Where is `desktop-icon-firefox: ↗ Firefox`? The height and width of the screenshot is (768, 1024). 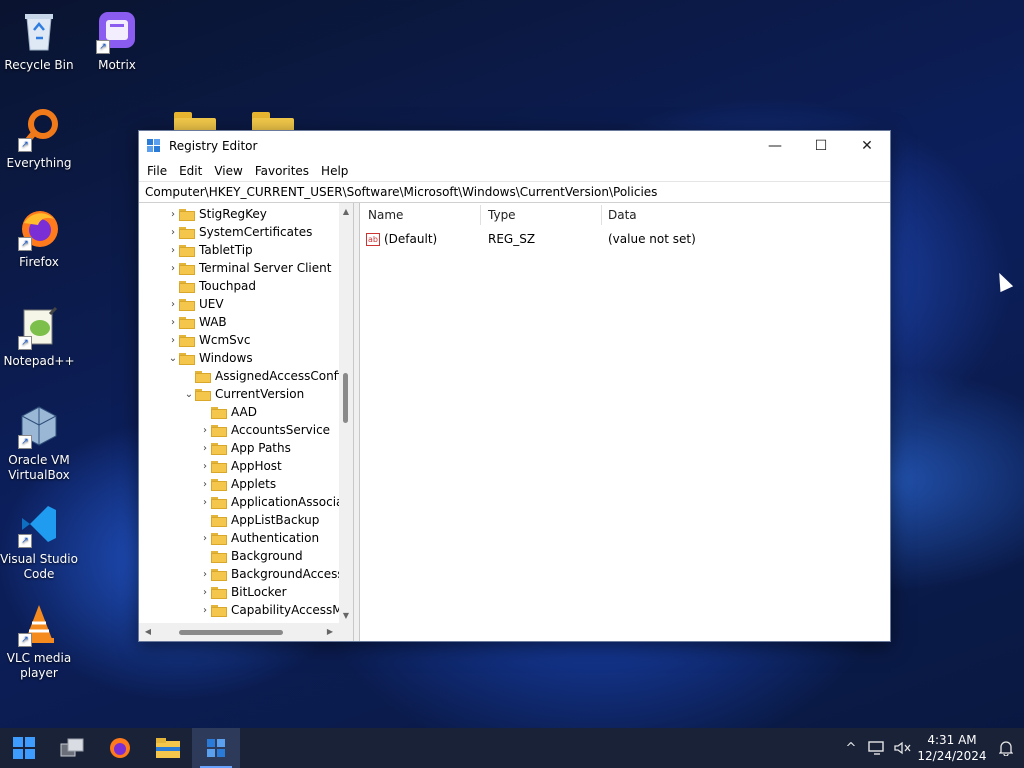
desktop-icon-firefox: ↗ Firefox is located at coordinates (39, 237).